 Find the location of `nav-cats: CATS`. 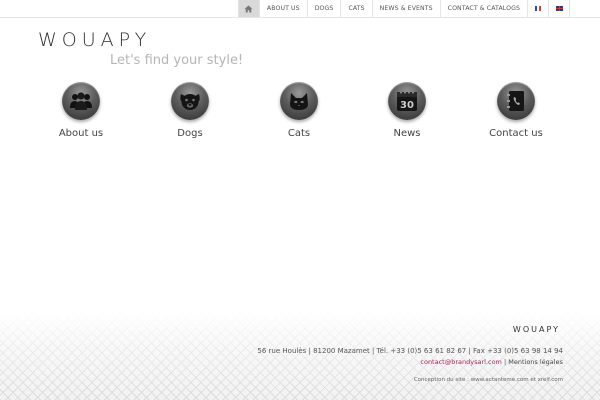

nav-cats: CATS is located at coordinates (357, 8).